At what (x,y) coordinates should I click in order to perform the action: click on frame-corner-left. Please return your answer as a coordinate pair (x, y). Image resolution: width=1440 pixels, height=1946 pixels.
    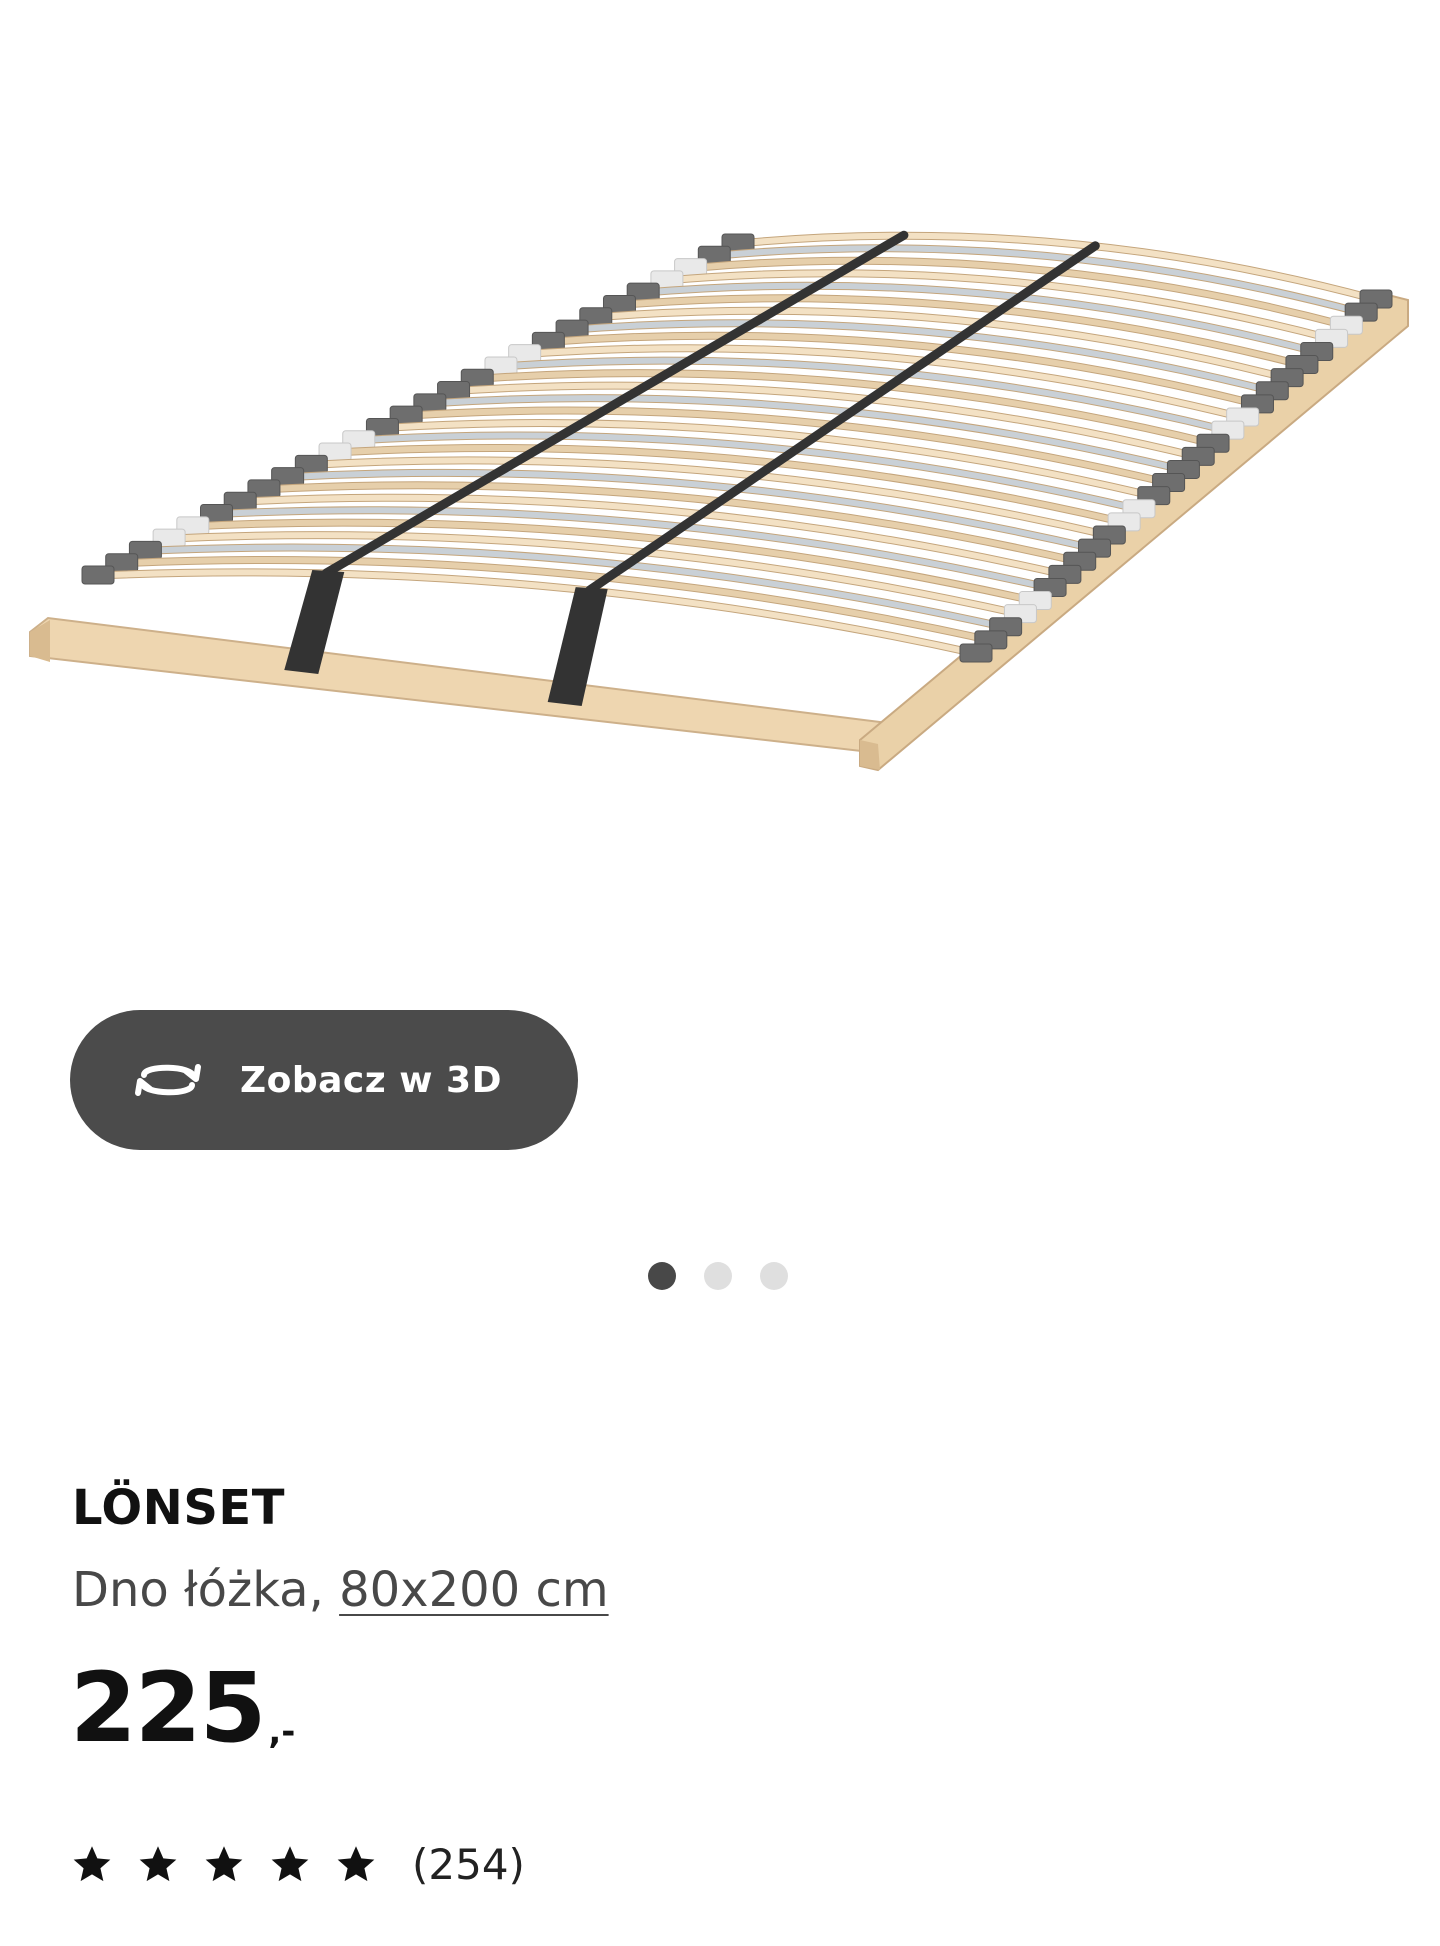
    Looking at the image, I should click on (40, 641).